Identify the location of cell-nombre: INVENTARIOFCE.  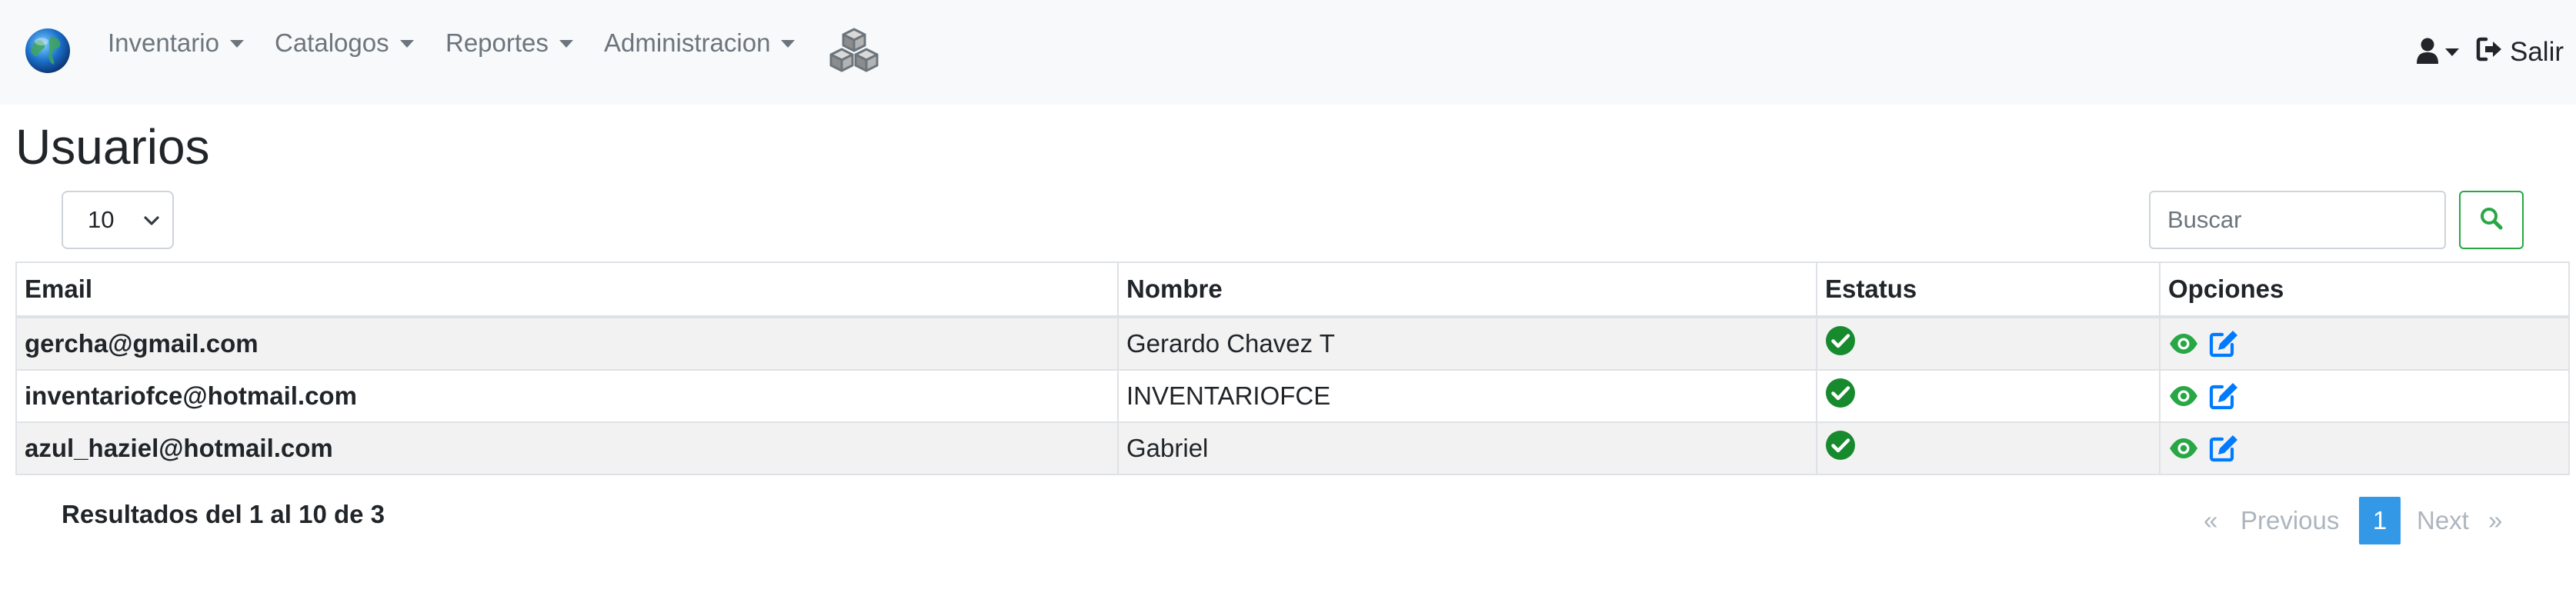
(1467, 396).